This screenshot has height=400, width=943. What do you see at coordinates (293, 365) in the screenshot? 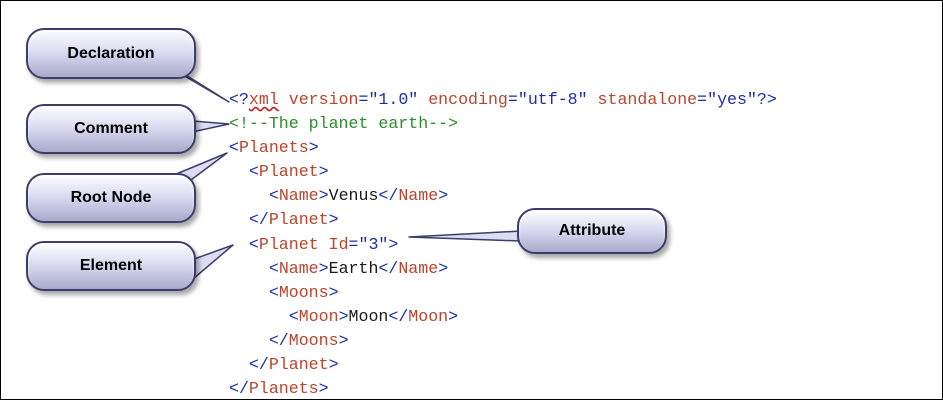
I see `planet2-close-line: </Planet>` at bounding box center [293, 365].